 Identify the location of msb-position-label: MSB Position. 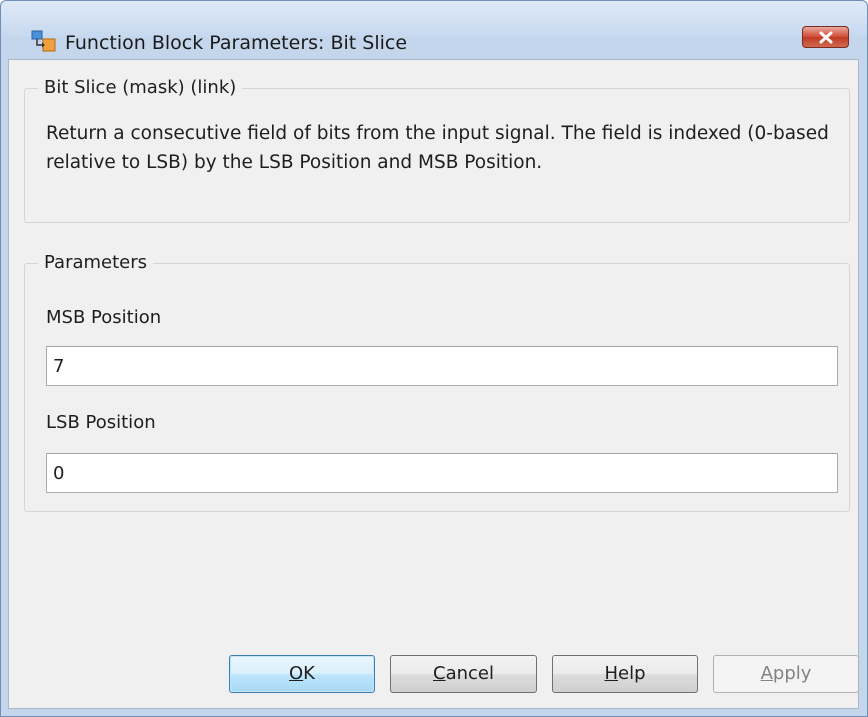
(104, 317).